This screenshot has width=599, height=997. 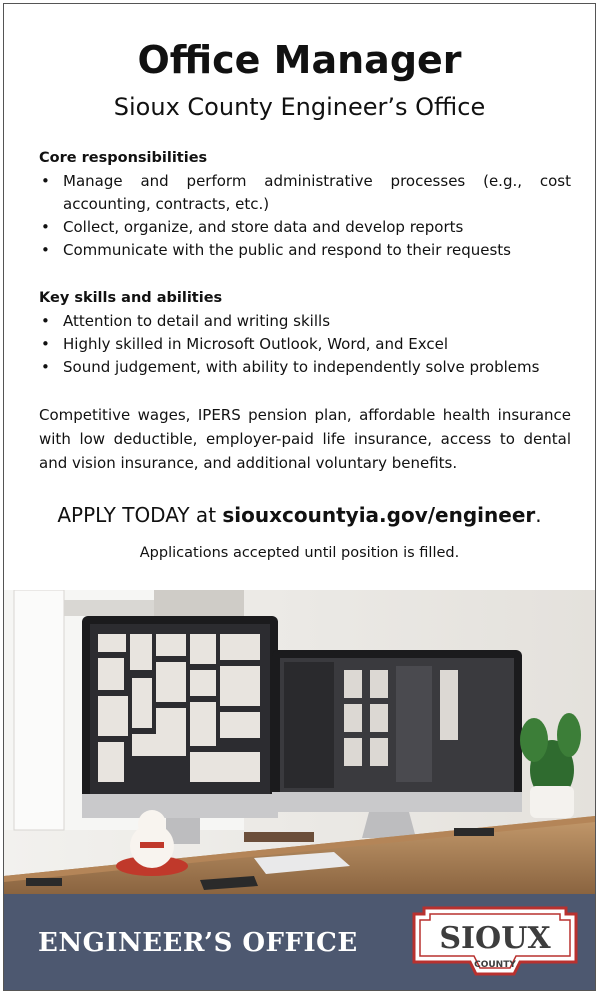 I want to click on apply-url-link: siouxcountyia.gov/engineer, so click(x=378, y=515).